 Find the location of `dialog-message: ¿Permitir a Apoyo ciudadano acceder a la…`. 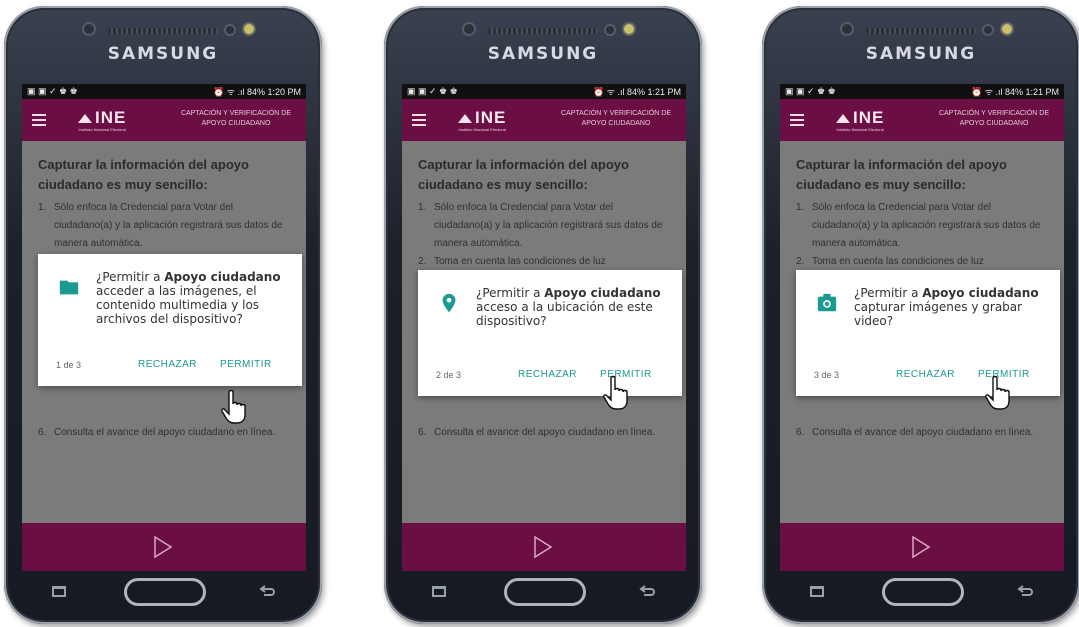

dialog-message: ¿Permitir a Apoyo ciudadano acceder a la… is located at coordinates (188, 298).